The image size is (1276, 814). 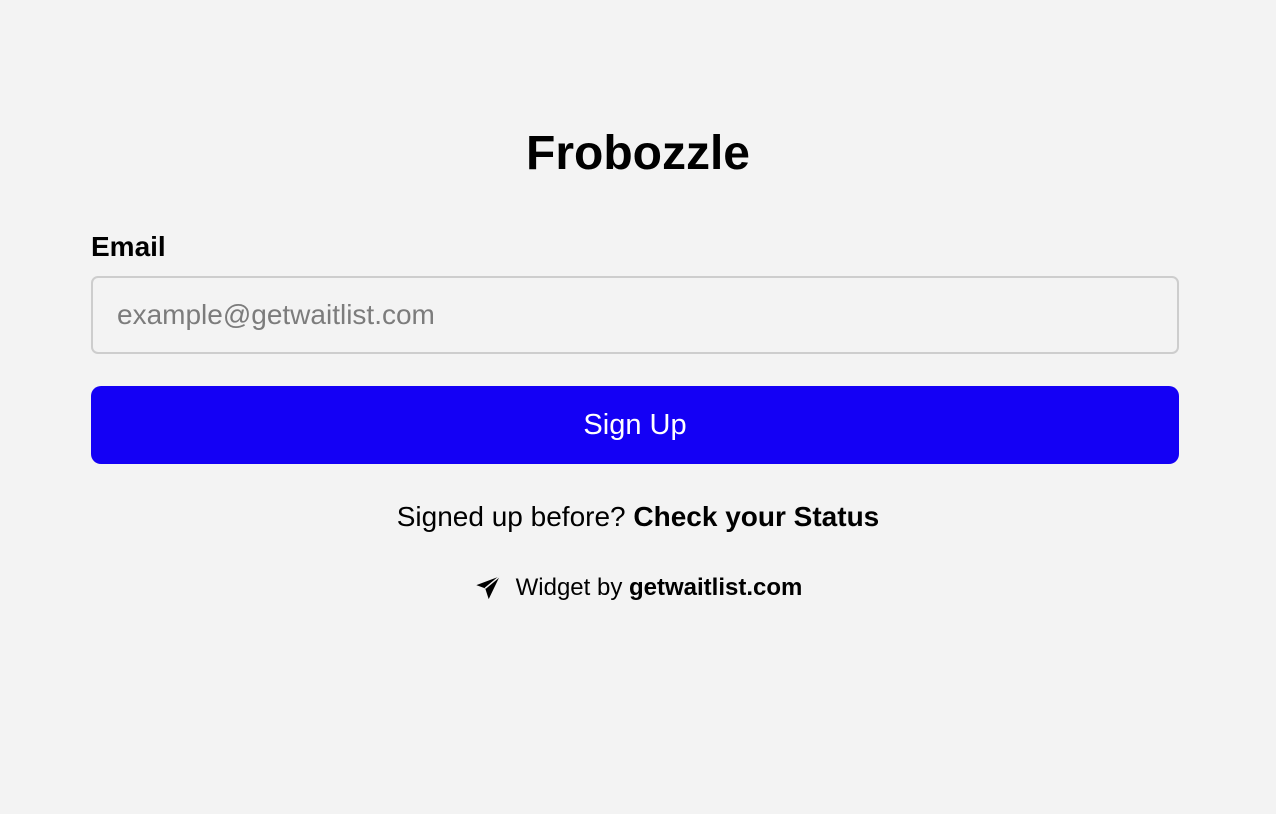 What do you see at coordinates (715, 588) in the screenshot?
I see `getwaitlist-link: getwaitlist.com` at bounding box center [715, 588].